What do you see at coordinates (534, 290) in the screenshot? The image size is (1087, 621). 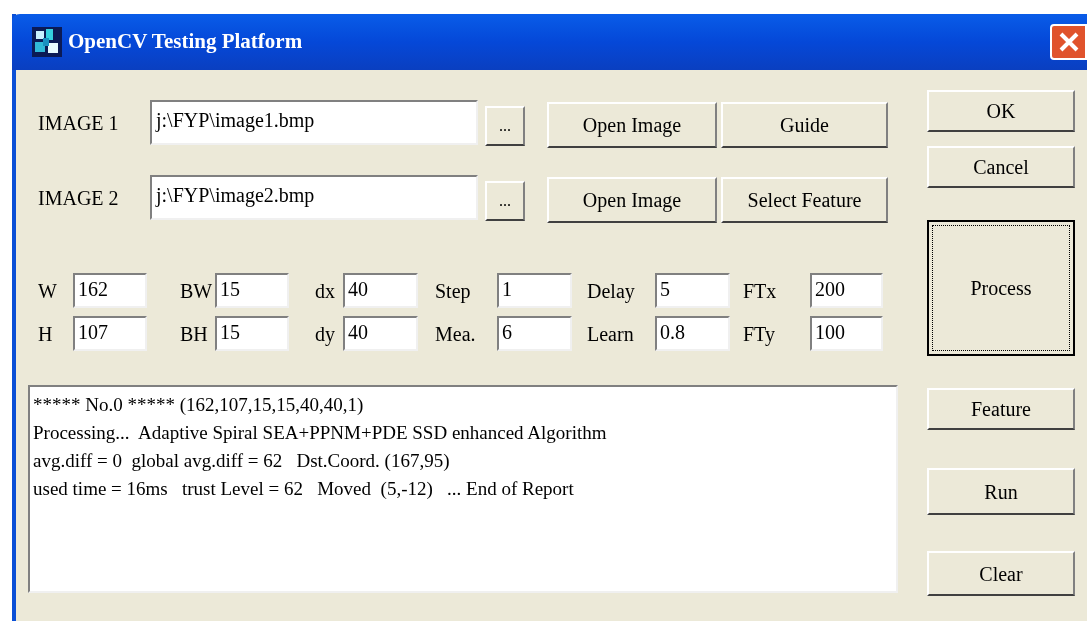 I see `param-field: 1` at bounding box center [534, 290].